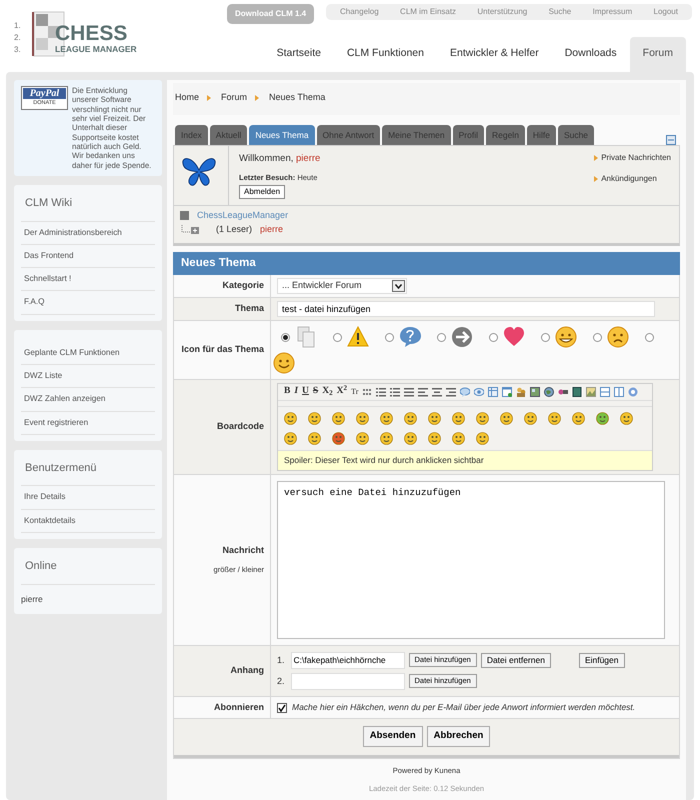  Describe the element at coordinates (282, 707) in the screenshot. I see `subscribe-checkbox` at that location.